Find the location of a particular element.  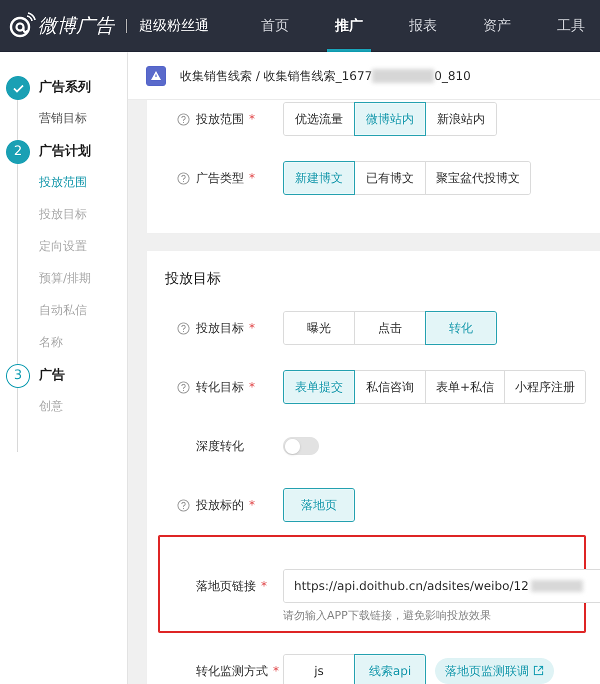

step-number: 2 is located at coordinates (18, 152).